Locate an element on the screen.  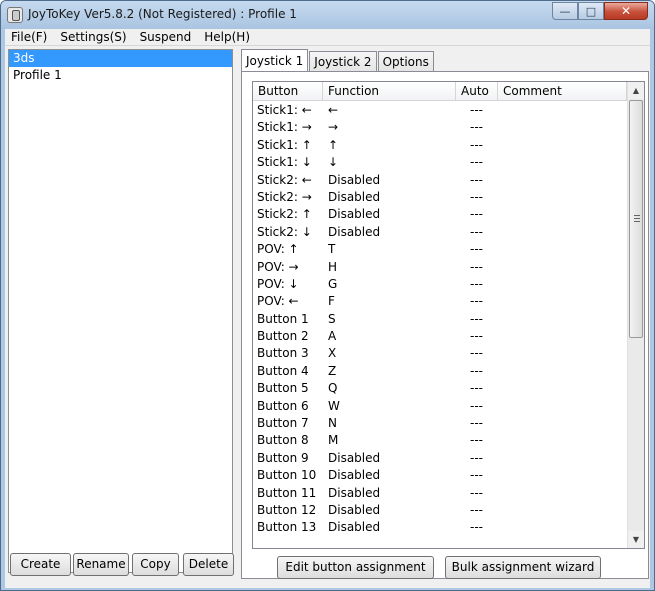
table-row: Stick2: ↓ Disabled --- is located at coordinates (440, 232).